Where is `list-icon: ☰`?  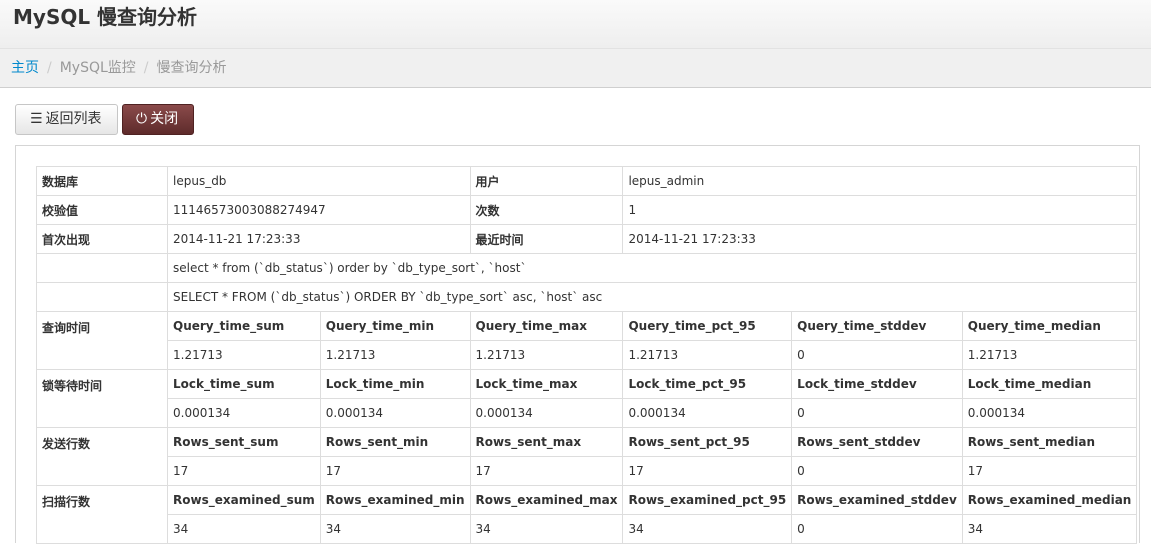
list-icon: ☰ is located at coordinates (36, 119).